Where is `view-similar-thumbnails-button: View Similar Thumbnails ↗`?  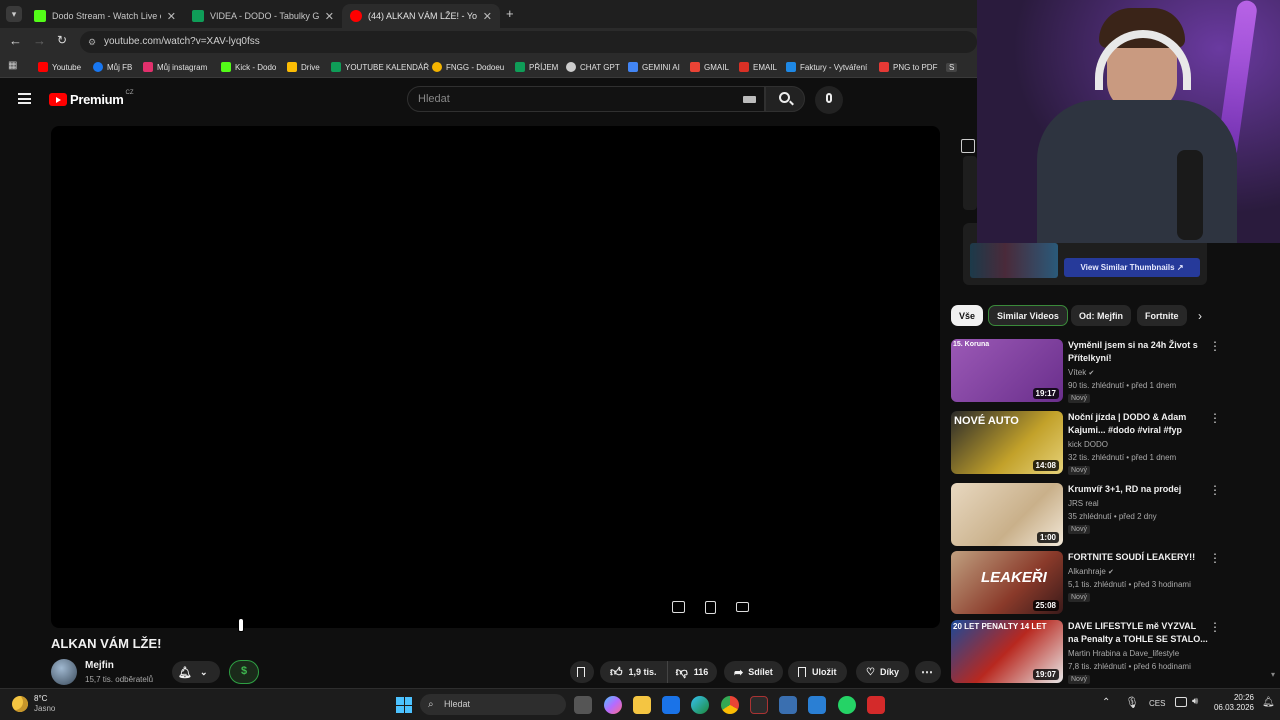 view-similar-thumbnails-button: View Similar Thumbnails ↗ is located at coordinates (1132, 267).